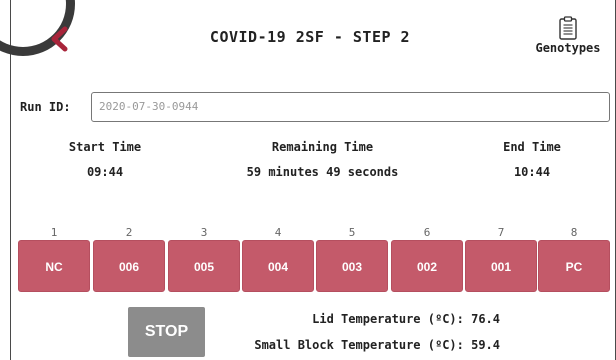 The height and width of the screenshot is (360, 616). I want to click on well-button: NC, so click(54, 266).